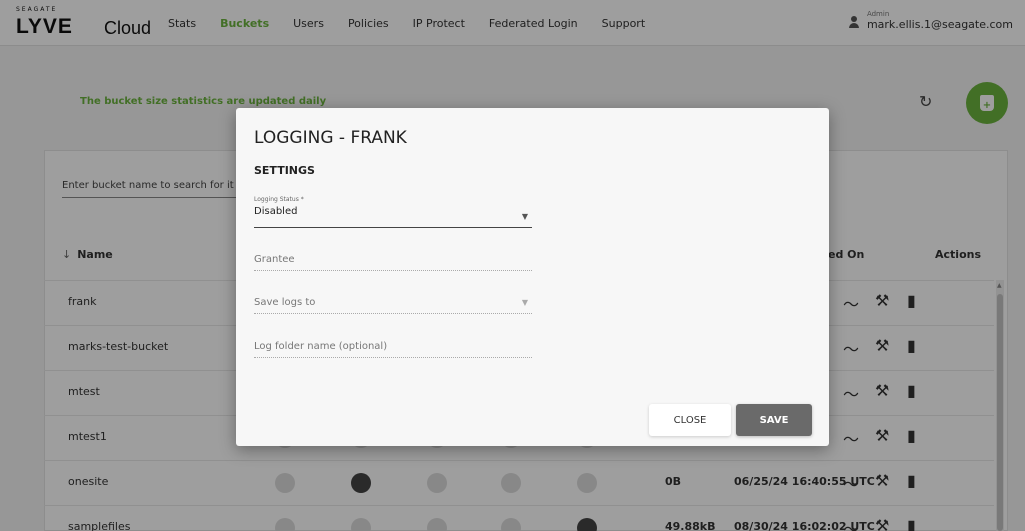 This screenshot has height=531, width=1025. Describe the element at coordinates (284, 170) in the screenshot. I see `settings-section-heading: SETTINGS` at that location.